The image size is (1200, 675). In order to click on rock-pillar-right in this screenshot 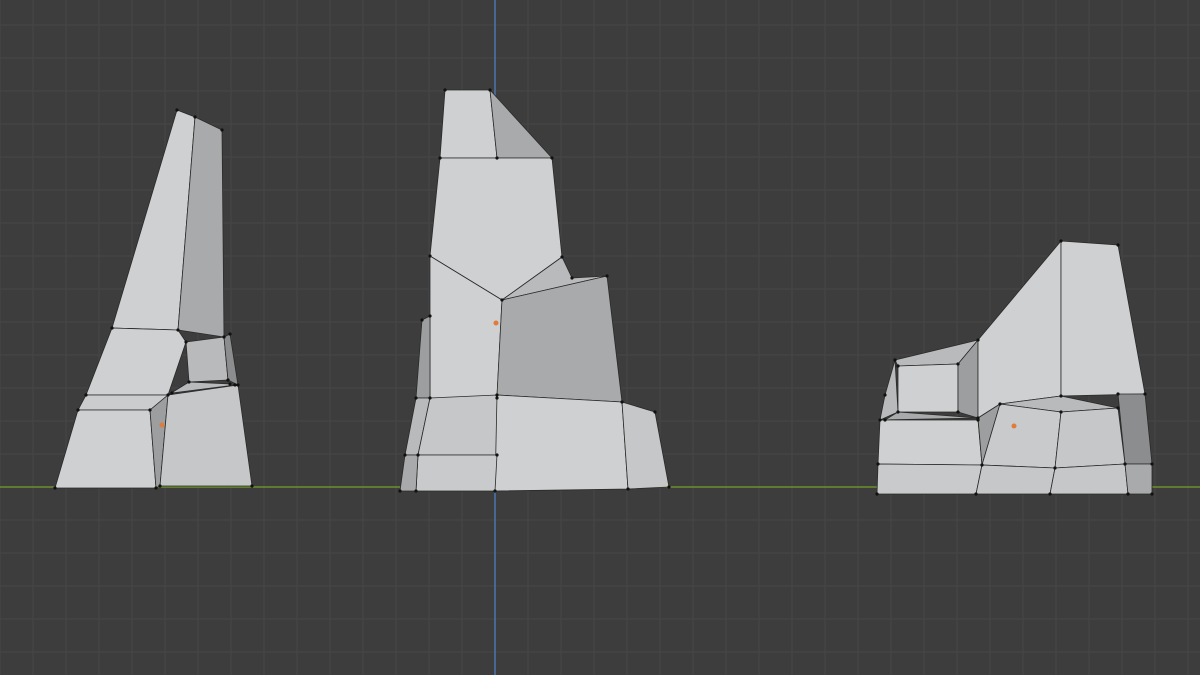, I will do `click(1014, 367)`.